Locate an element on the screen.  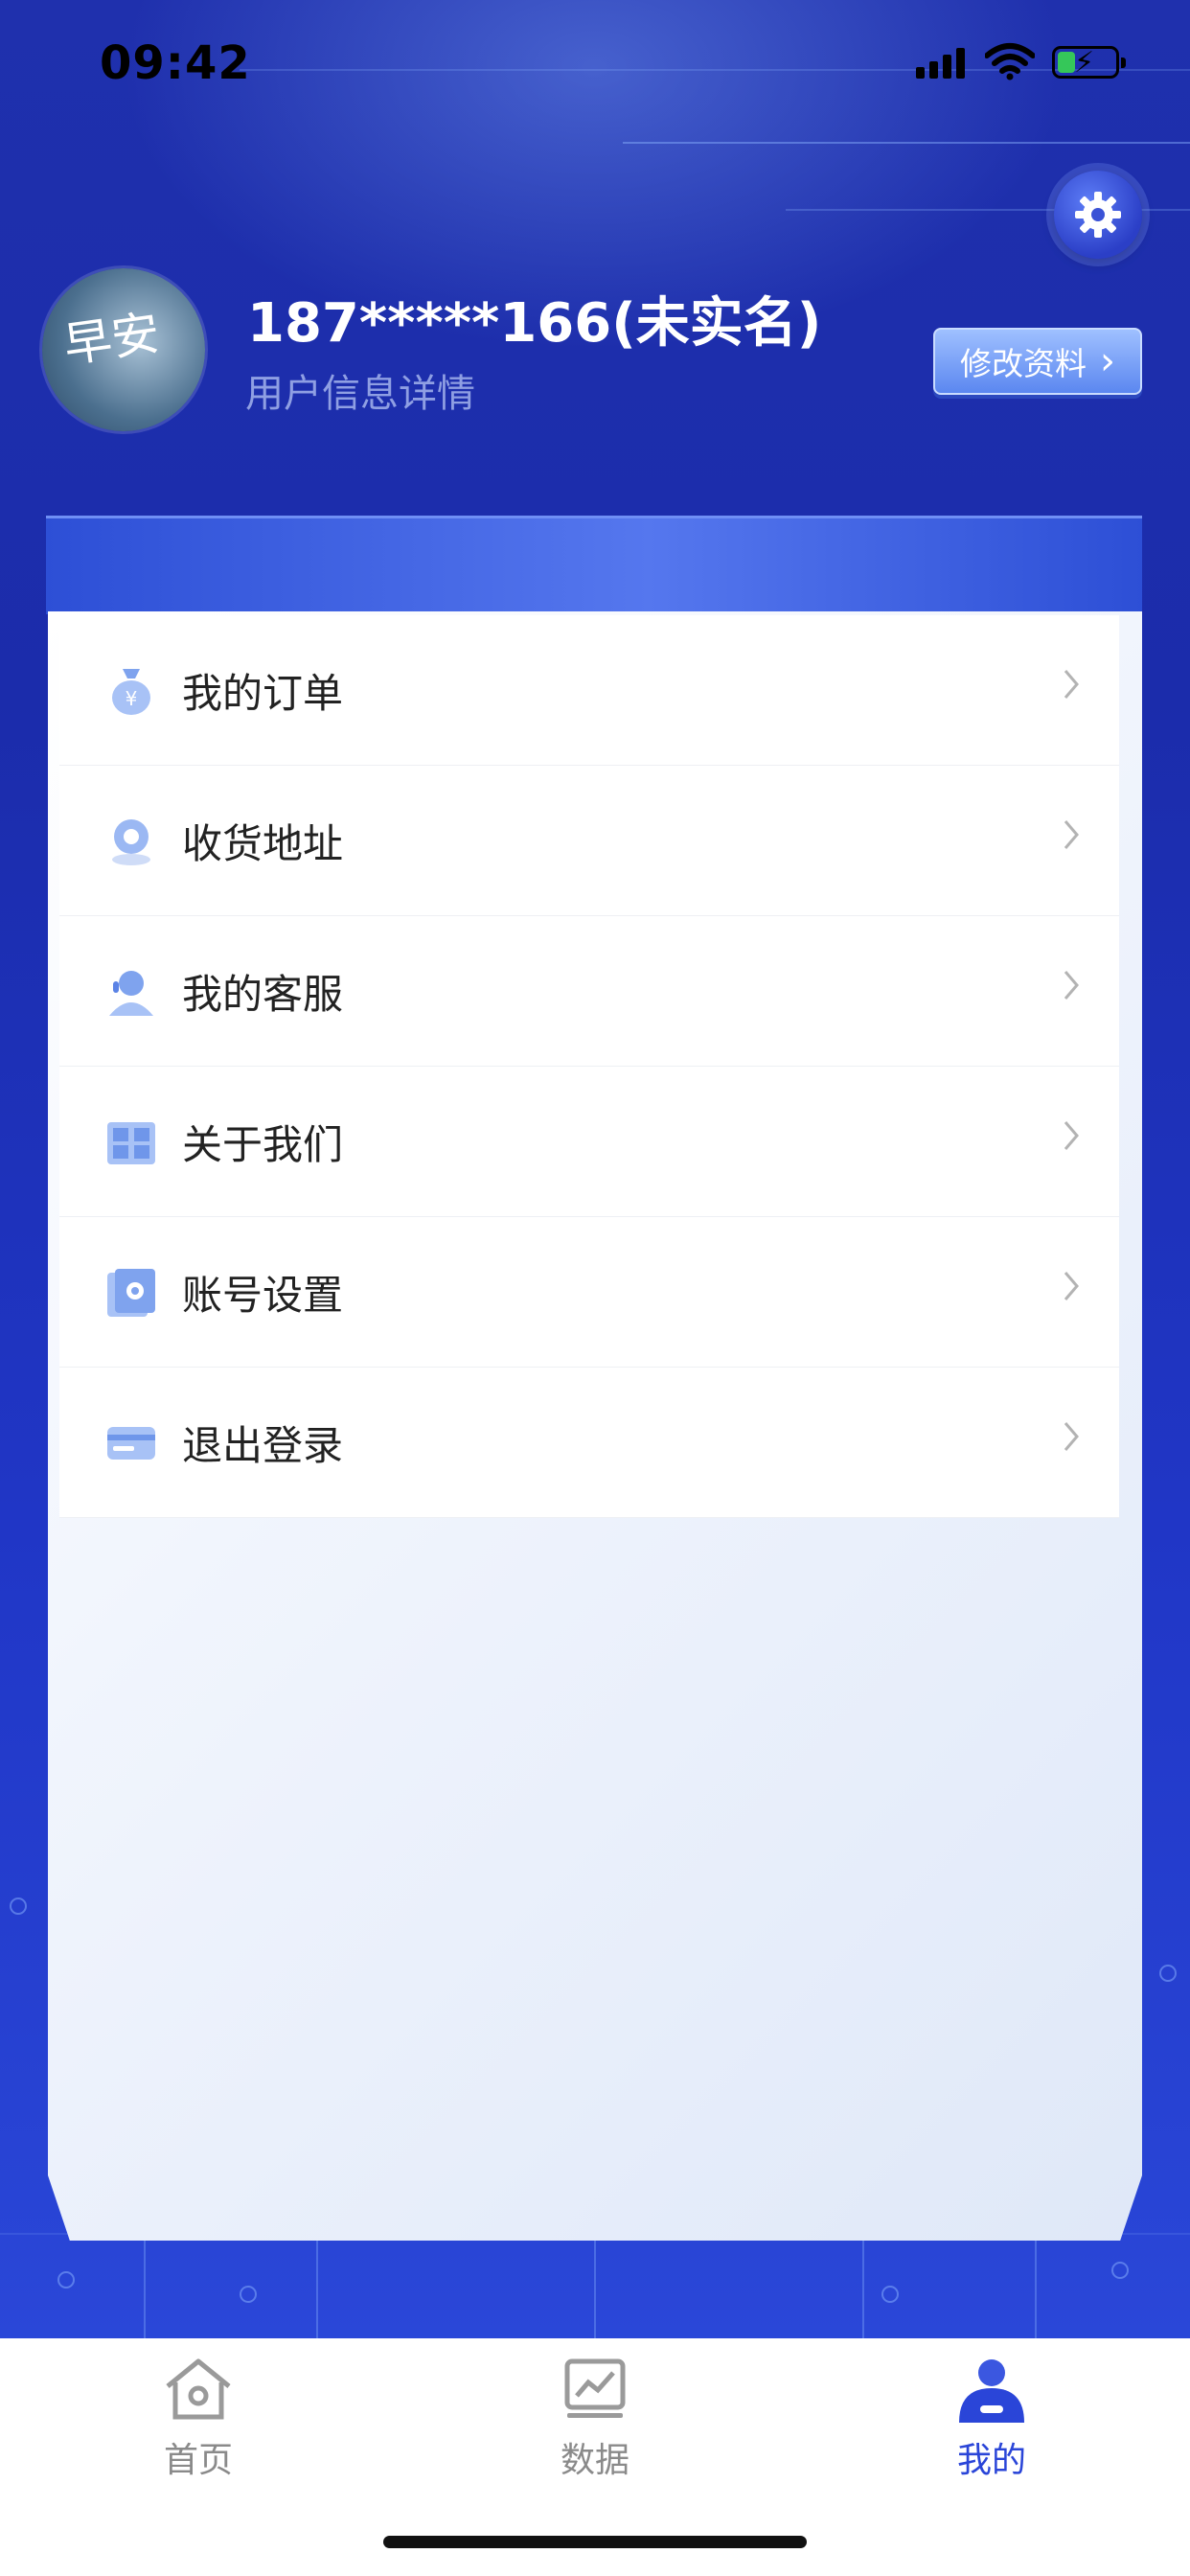
edit-profile-label: 修改资料 is located at coordinates (1023, 363).